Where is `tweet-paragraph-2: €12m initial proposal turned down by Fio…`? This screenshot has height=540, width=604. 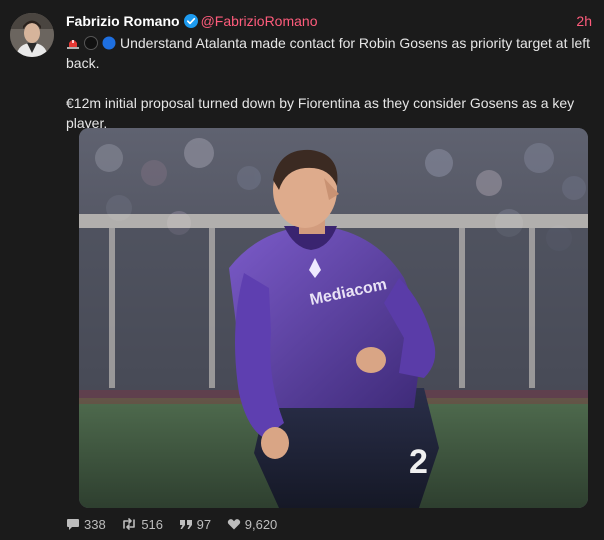 tweet-paragraph-2: €12m initial proposal turned down by Fio… is located at coordinates (320, 113).